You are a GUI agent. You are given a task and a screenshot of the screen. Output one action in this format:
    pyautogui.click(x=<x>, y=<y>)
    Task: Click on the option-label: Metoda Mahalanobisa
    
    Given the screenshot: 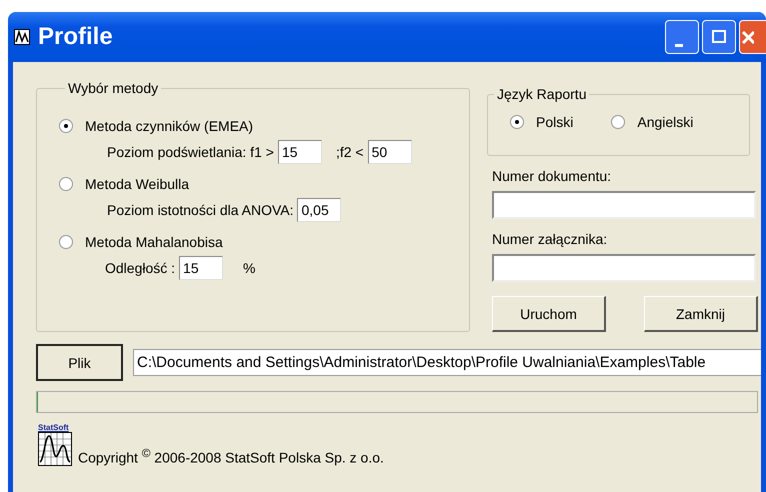 What is the action you would take?
    pyautogui.click(x=154, y=242)
    